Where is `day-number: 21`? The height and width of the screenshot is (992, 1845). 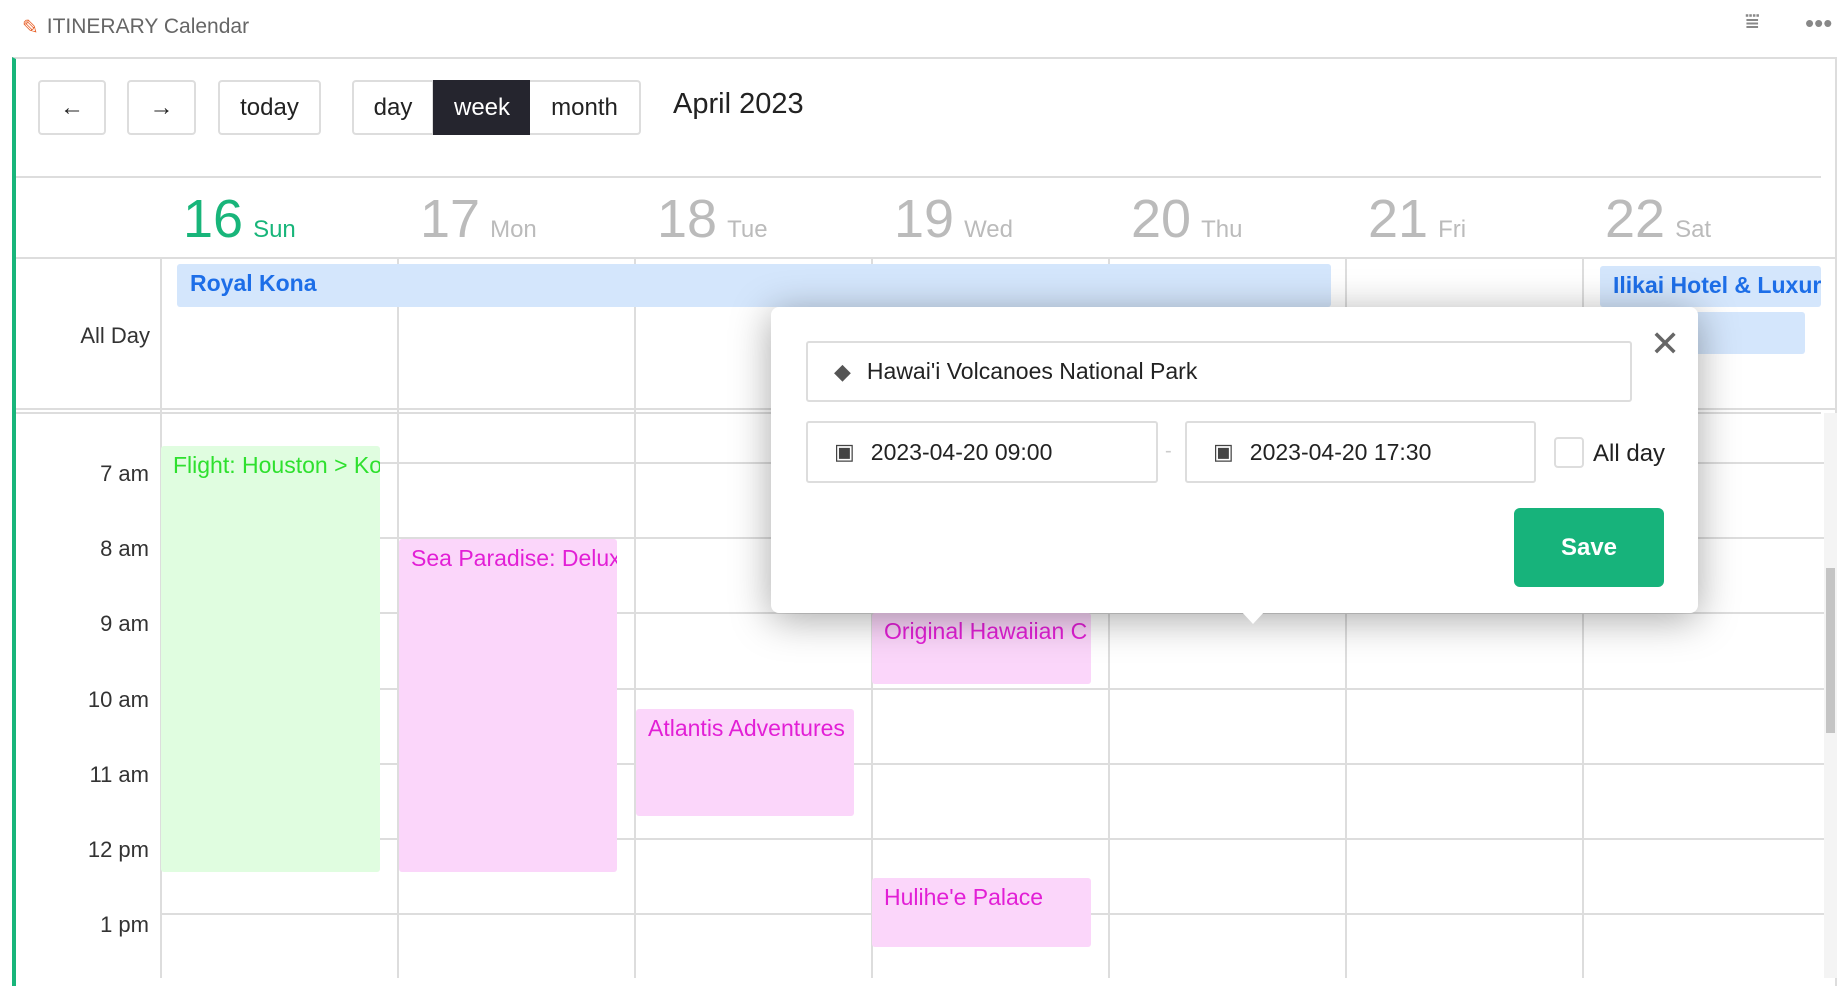
day-number: 21 is located at coordinates (1398, 219).